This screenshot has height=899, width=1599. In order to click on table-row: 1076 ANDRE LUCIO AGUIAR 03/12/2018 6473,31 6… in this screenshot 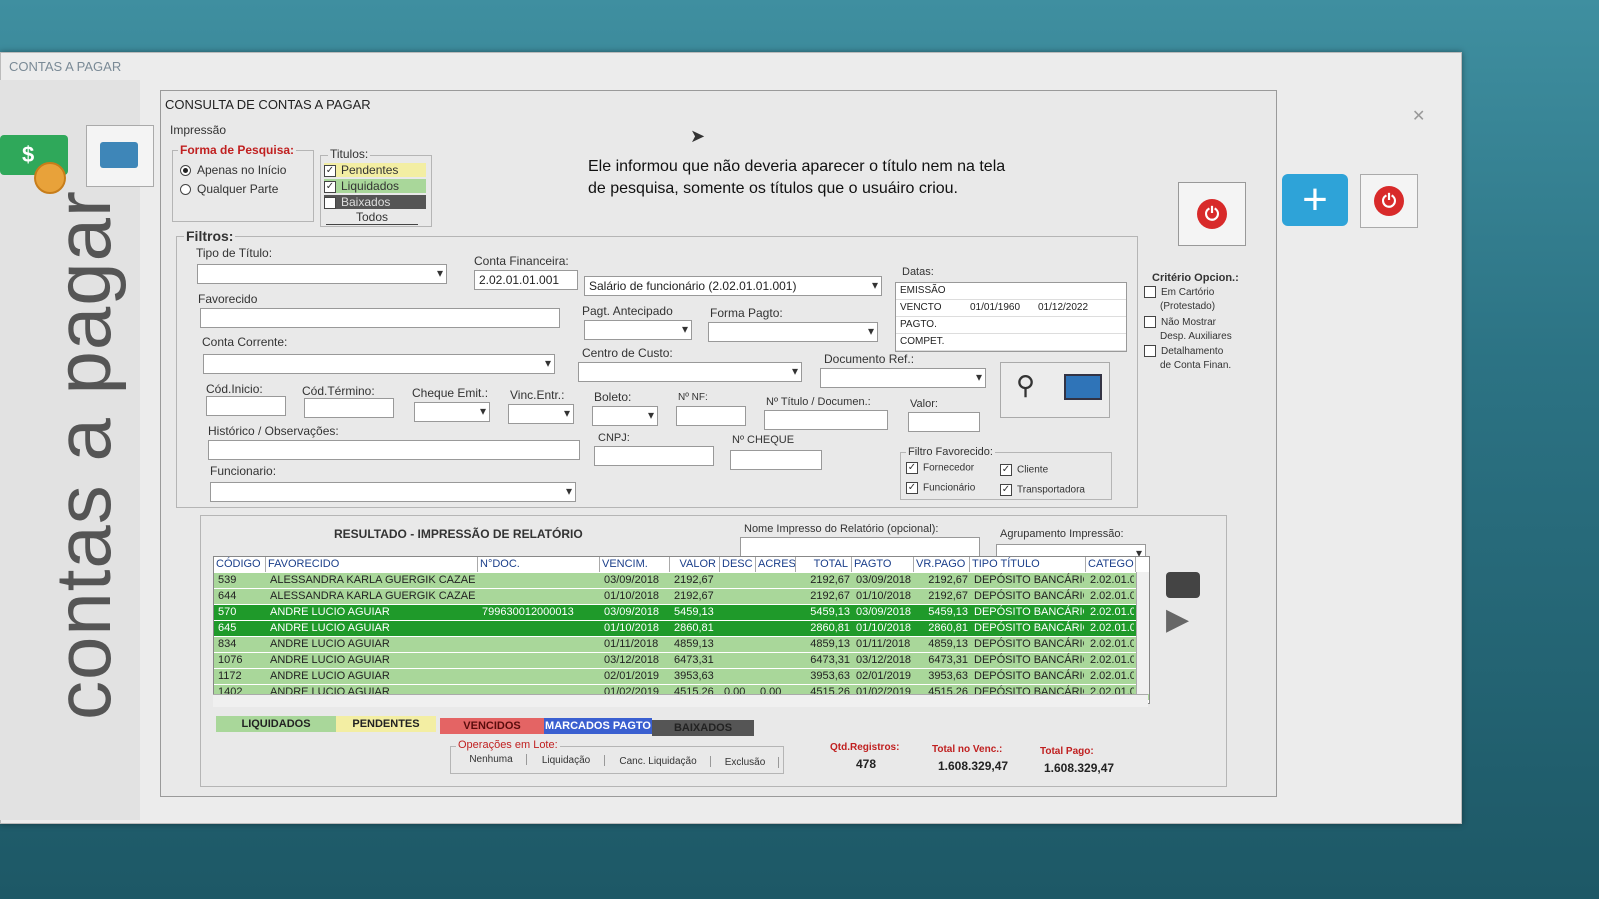, I will do `click(681, 660)`.